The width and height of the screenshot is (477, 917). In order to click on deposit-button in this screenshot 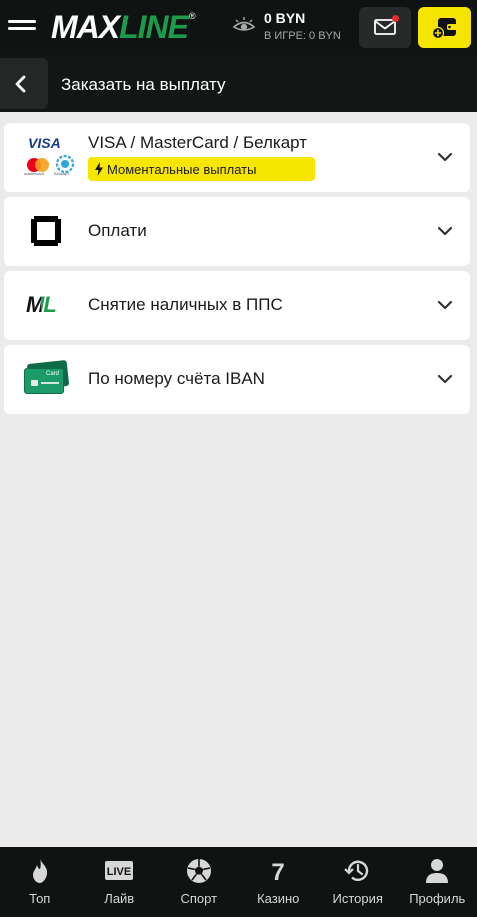, I will do `click(444, 27)`.